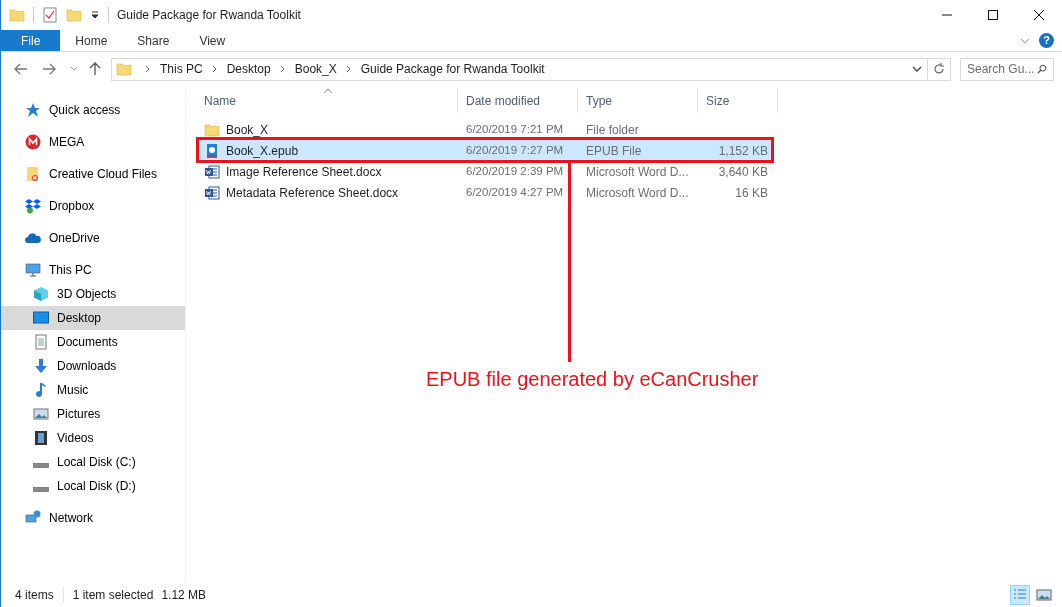  What do you see at coordinates (41, 390) in the screenshot?
I see `music-note-icon` at bounding box center [41, 390].